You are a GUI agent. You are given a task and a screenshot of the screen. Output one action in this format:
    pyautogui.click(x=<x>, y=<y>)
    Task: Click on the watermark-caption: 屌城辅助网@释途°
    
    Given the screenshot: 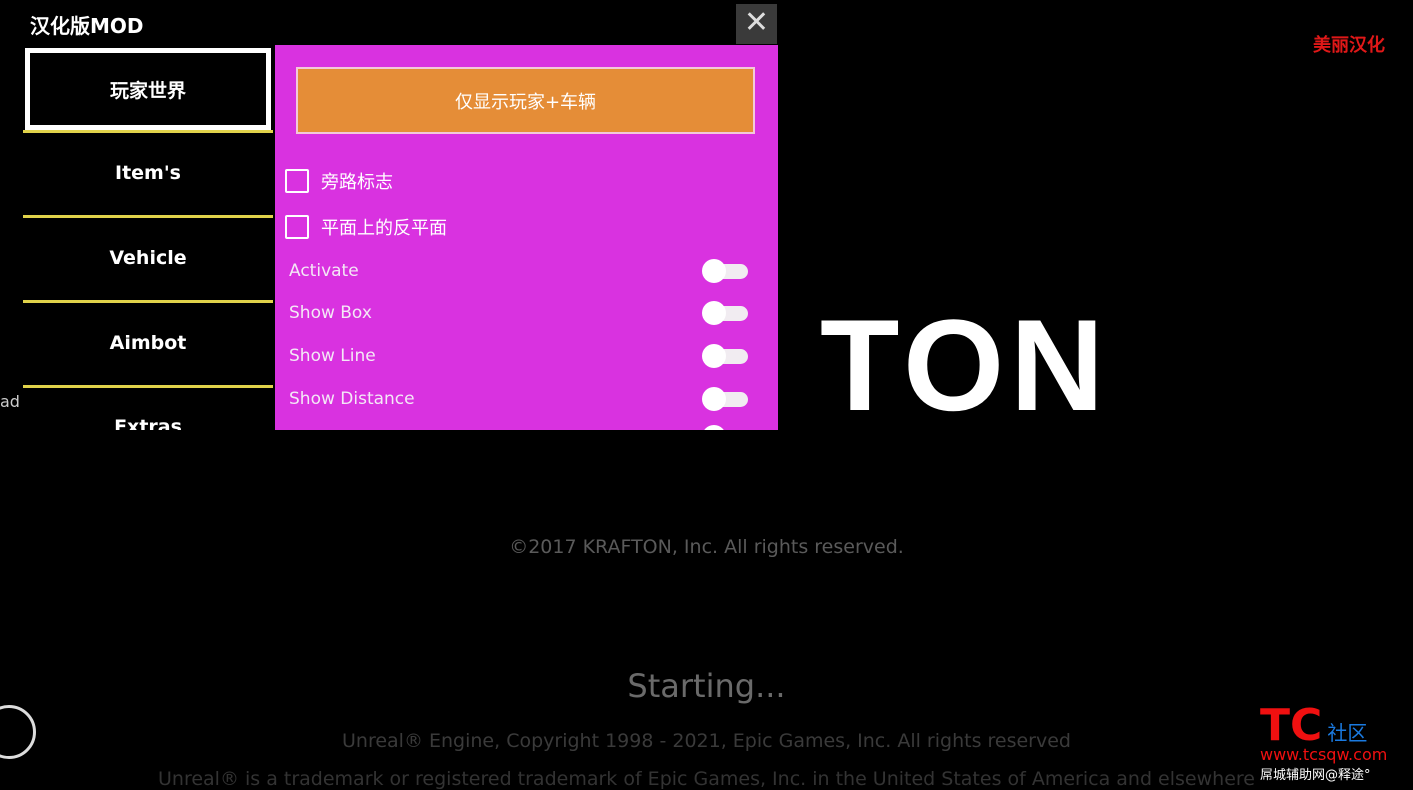 What is the action you would take?
    pyautogui.click(x=1315, y=775)
    